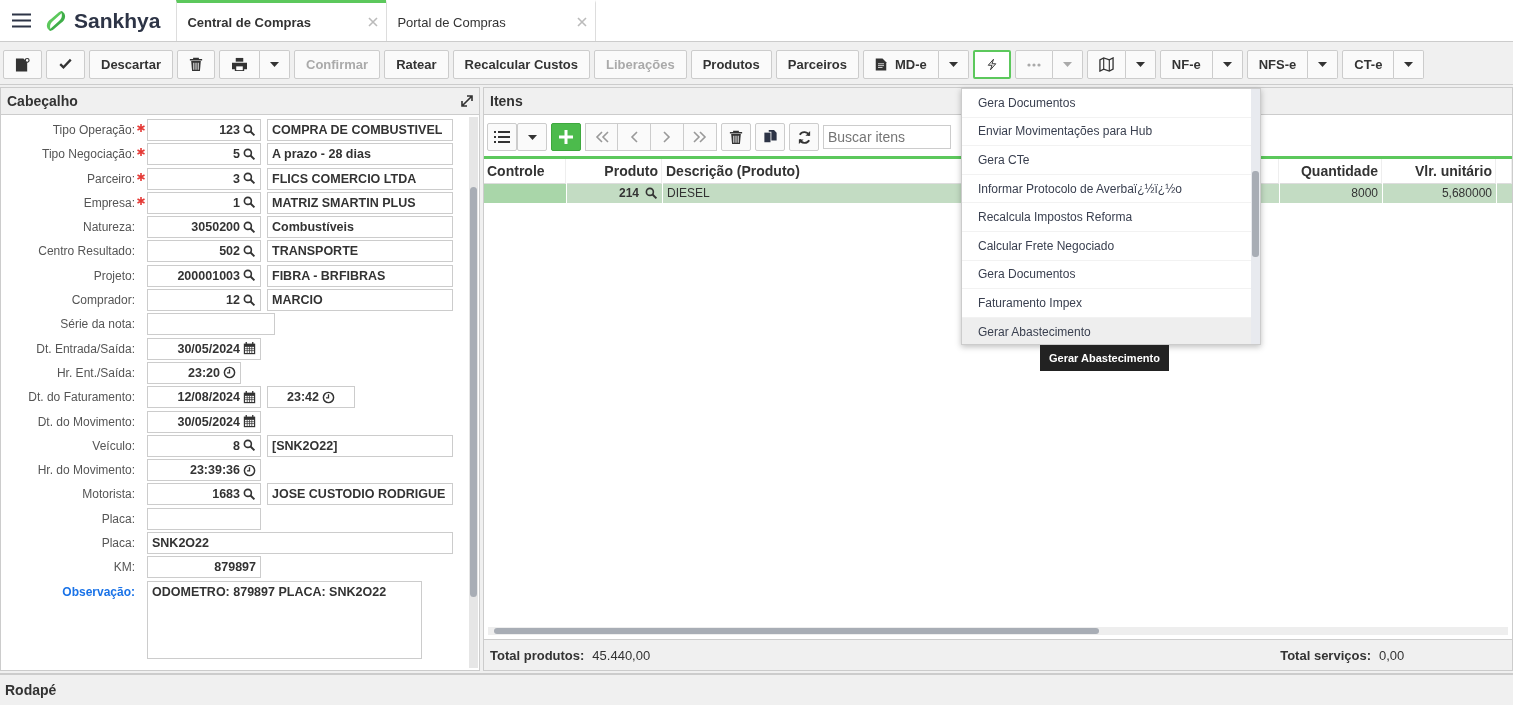  I want to click on map-icon, so click(1106, 64).